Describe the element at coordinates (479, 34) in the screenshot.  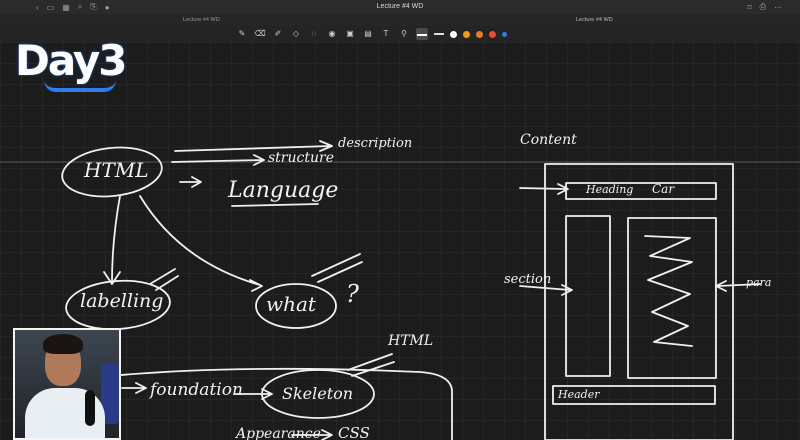
I see `color-dark-orange` at that location.